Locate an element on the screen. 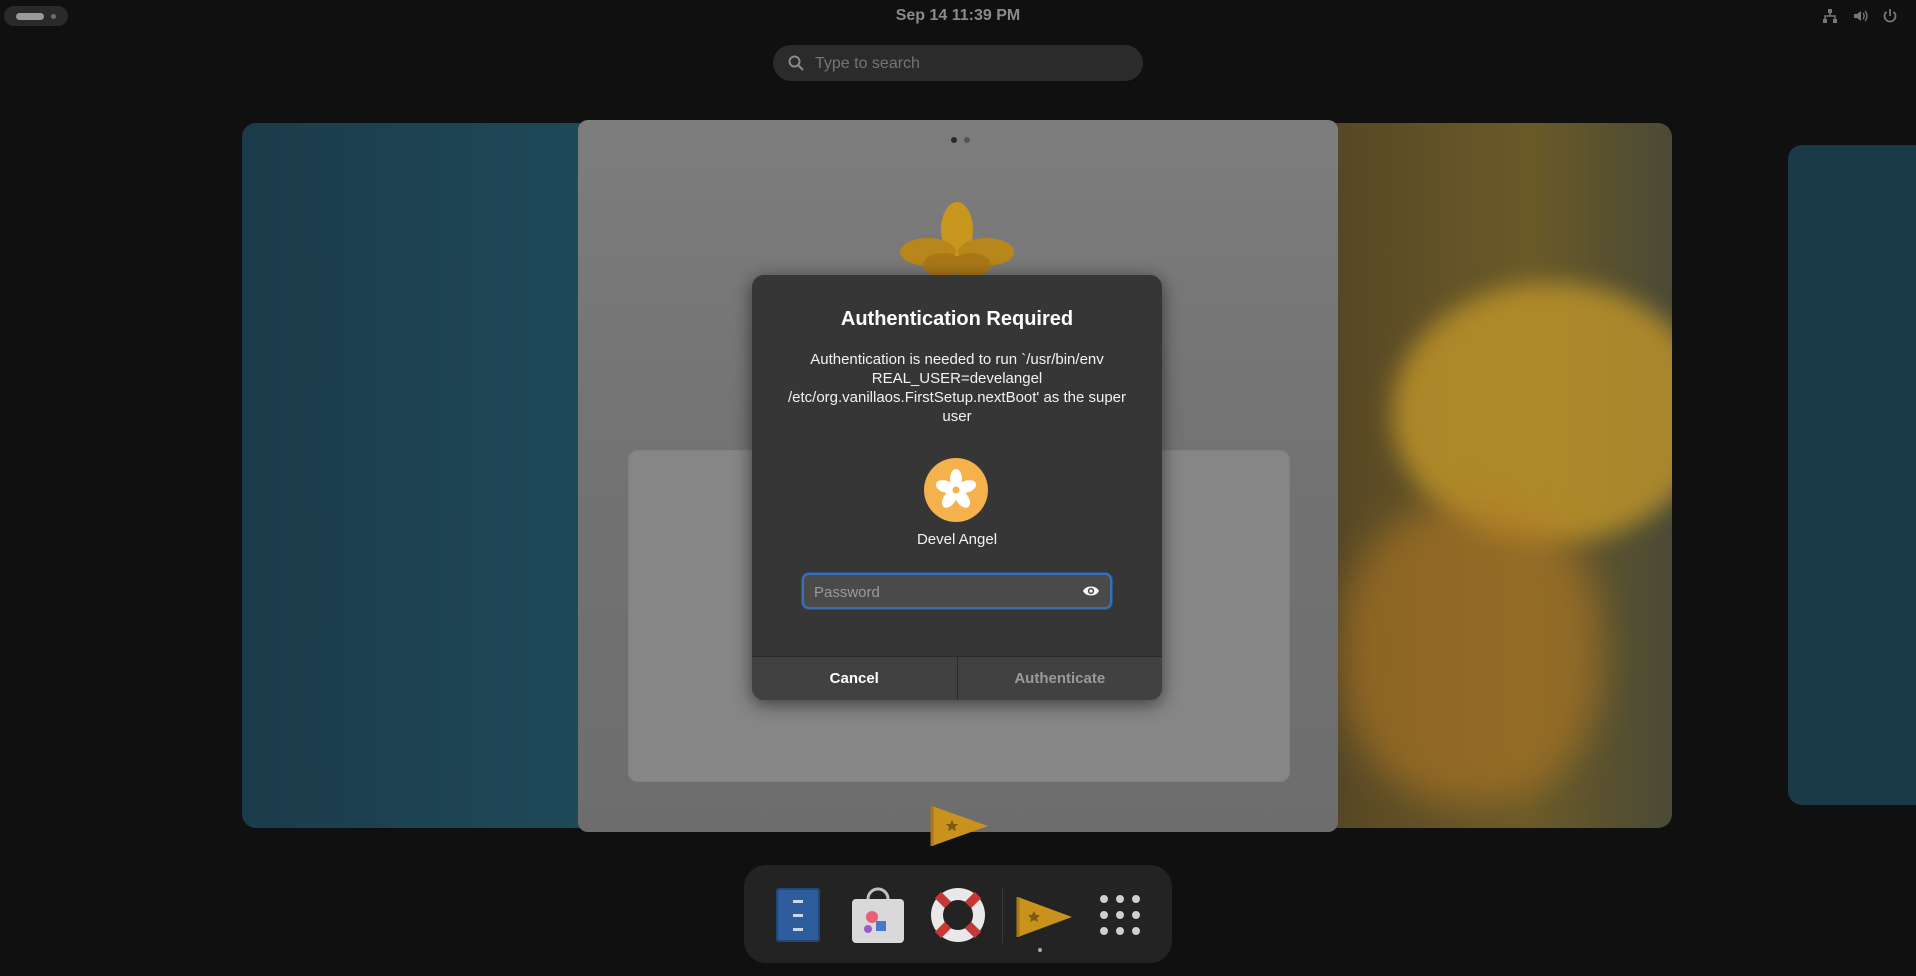 The width and height of the screenshot is (1916, 976). user-avatar is located at coordinates (956, 490).